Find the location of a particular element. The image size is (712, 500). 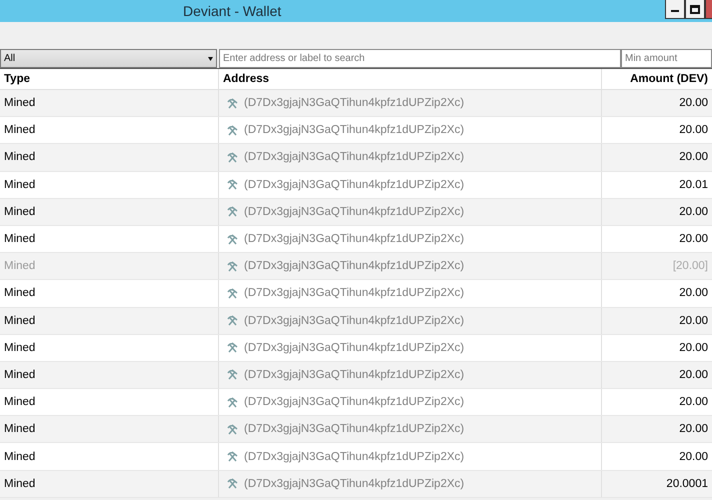

amount-cell-text: [20.00] is located at coordinates (690, 266).